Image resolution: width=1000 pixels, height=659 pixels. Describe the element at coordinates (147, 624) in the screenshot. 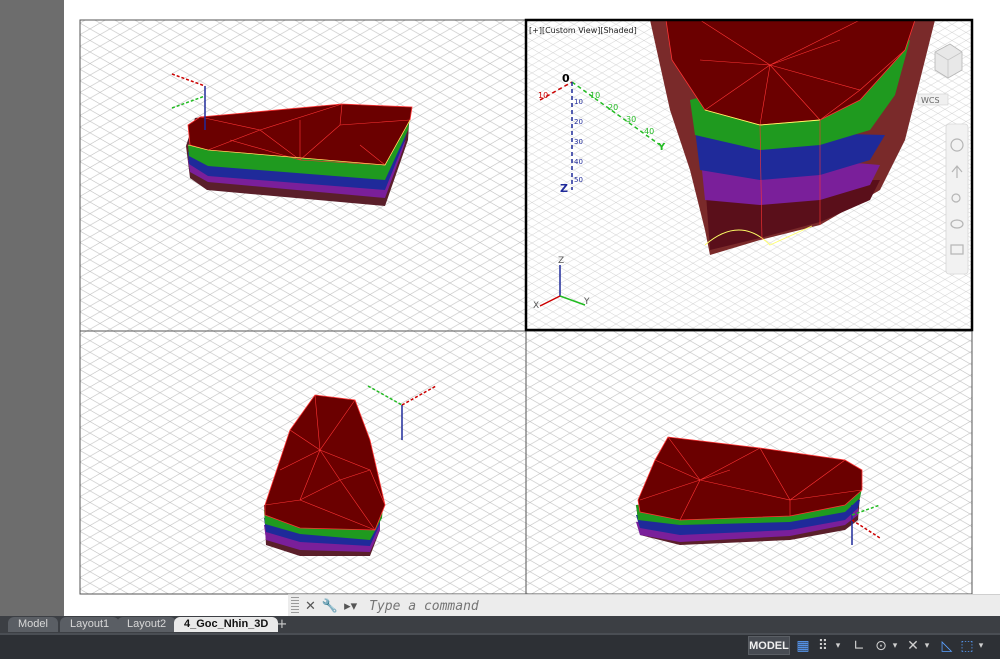

I see `tab-layout2: Layout2` at that location.